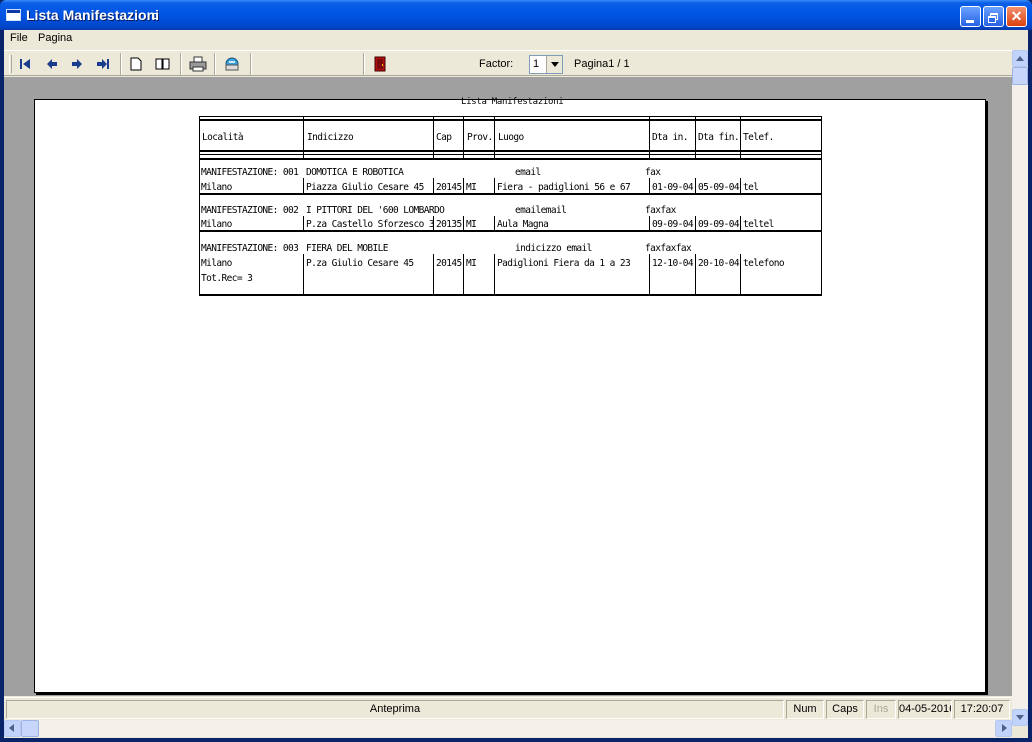  What do you see at coordinates (541, 210) in the screenshot?
I see `group-email: emailemail` at bounding box center [541, 210].